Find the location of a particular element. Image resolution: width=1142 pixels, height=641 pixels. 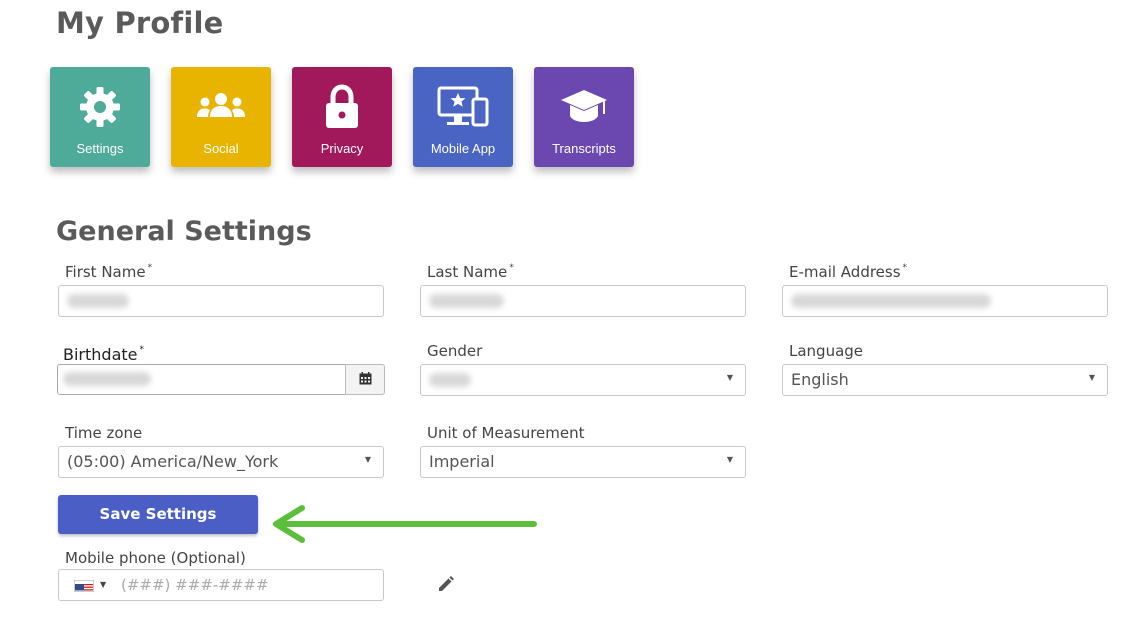

tile-mobile-app: Mobile App is located at coordinates (463, 117).